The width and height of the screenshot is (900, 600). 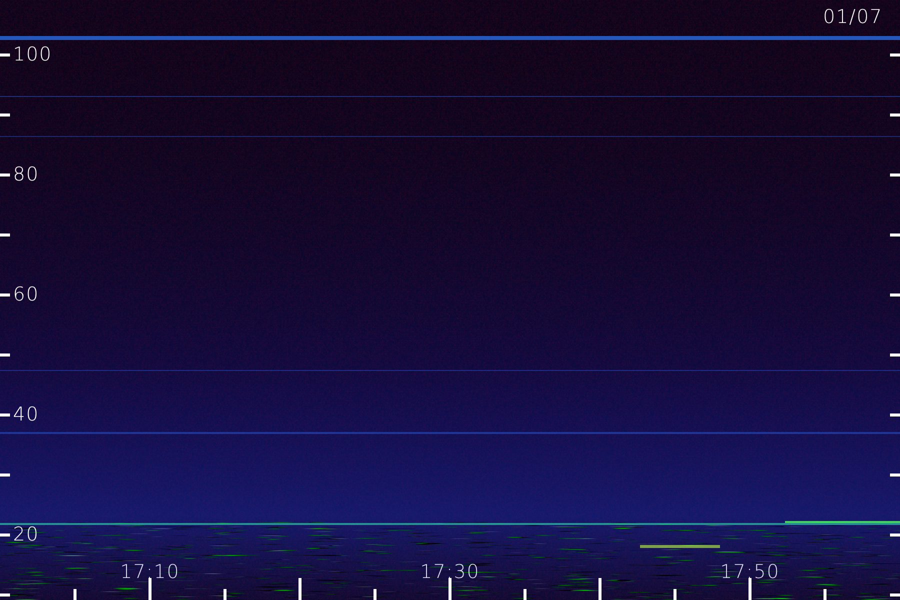 What do you see at coordinates (26, 535) in the screenshot?
I see `y-axis-label: 20` at bounding box center [26, 535].